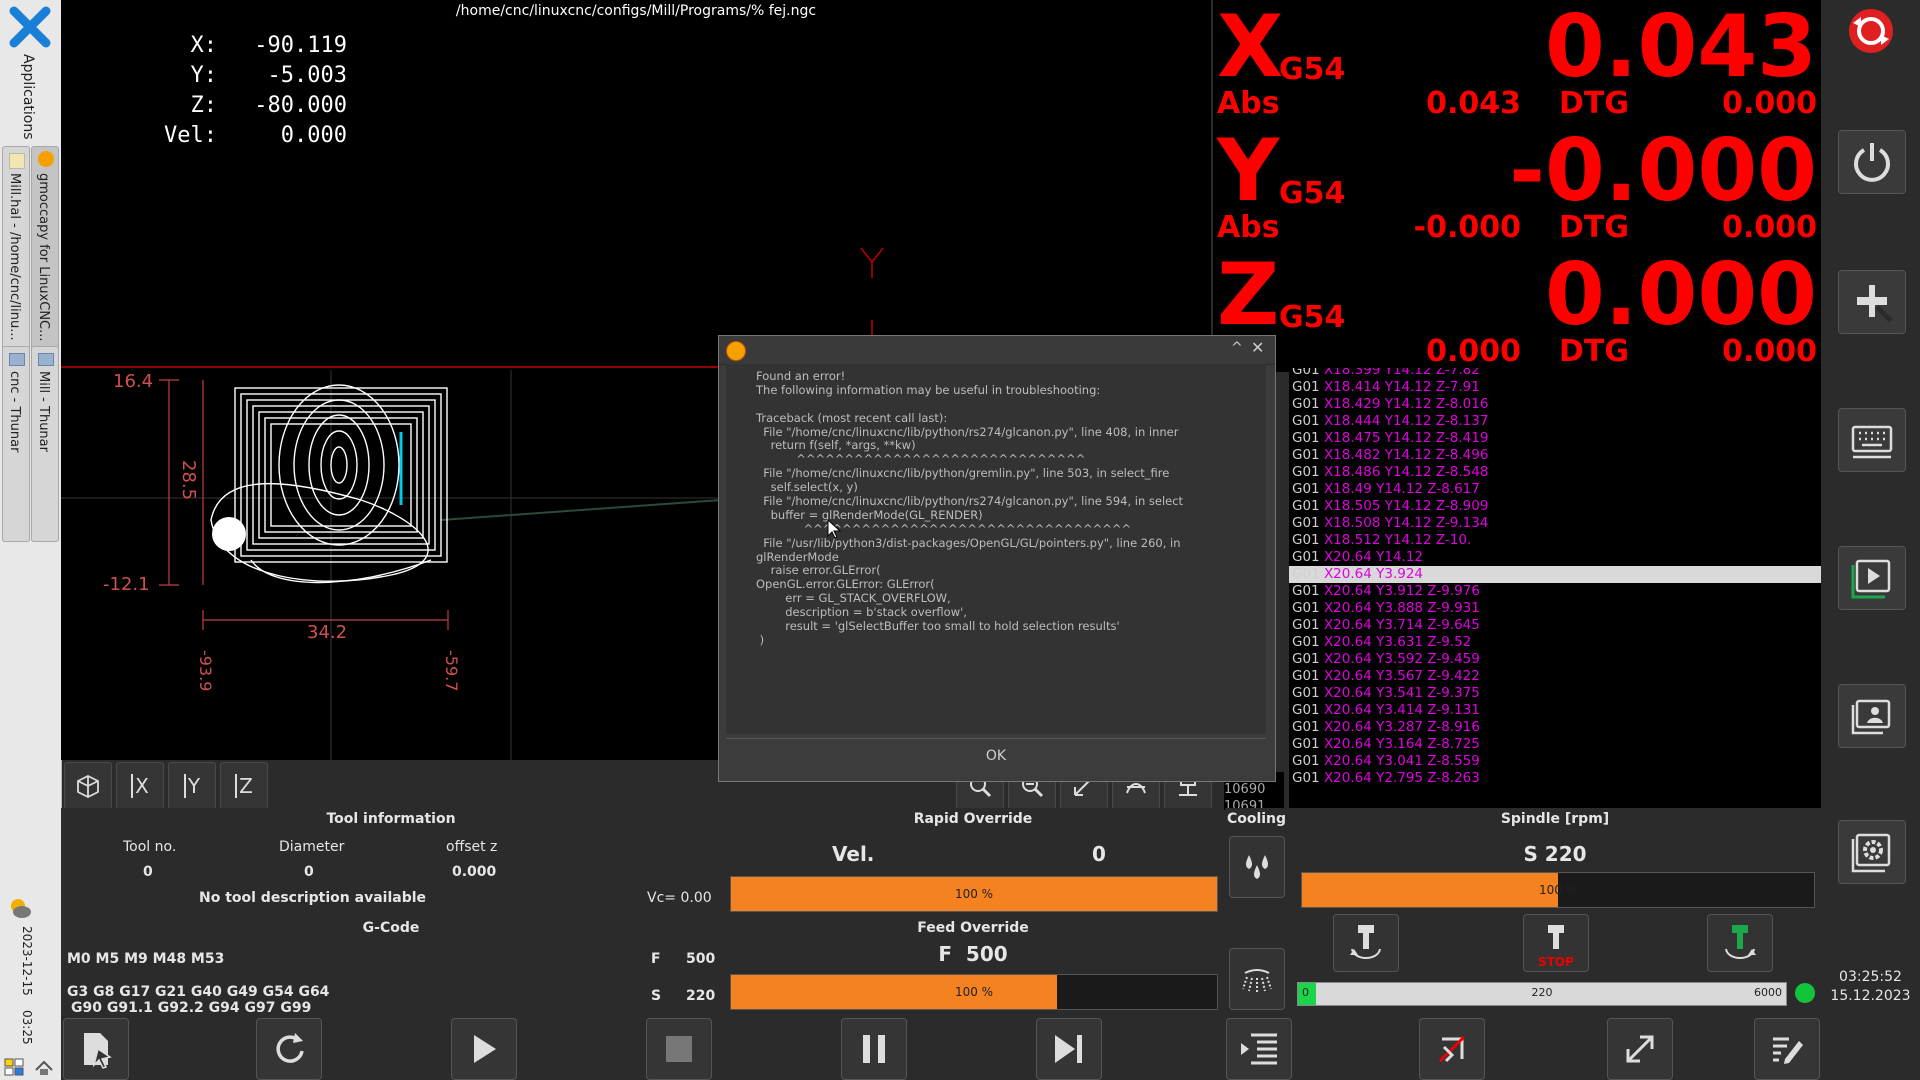 This screenshot has width=1920, height=1080. Describe the element at coordinates (1401, 727) in the screenshot. I see `gcode-coords: X20.64 Y3.287 Z-8.916` at that location.